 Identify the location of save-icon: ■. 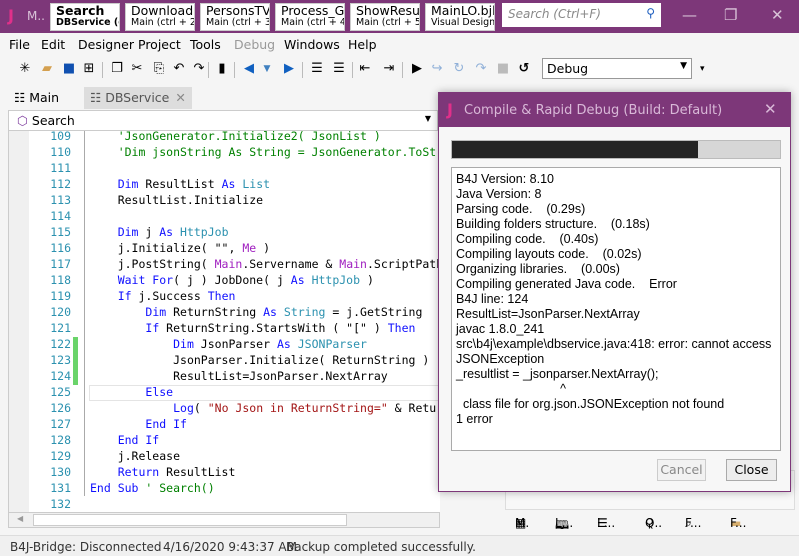
(69, 69).